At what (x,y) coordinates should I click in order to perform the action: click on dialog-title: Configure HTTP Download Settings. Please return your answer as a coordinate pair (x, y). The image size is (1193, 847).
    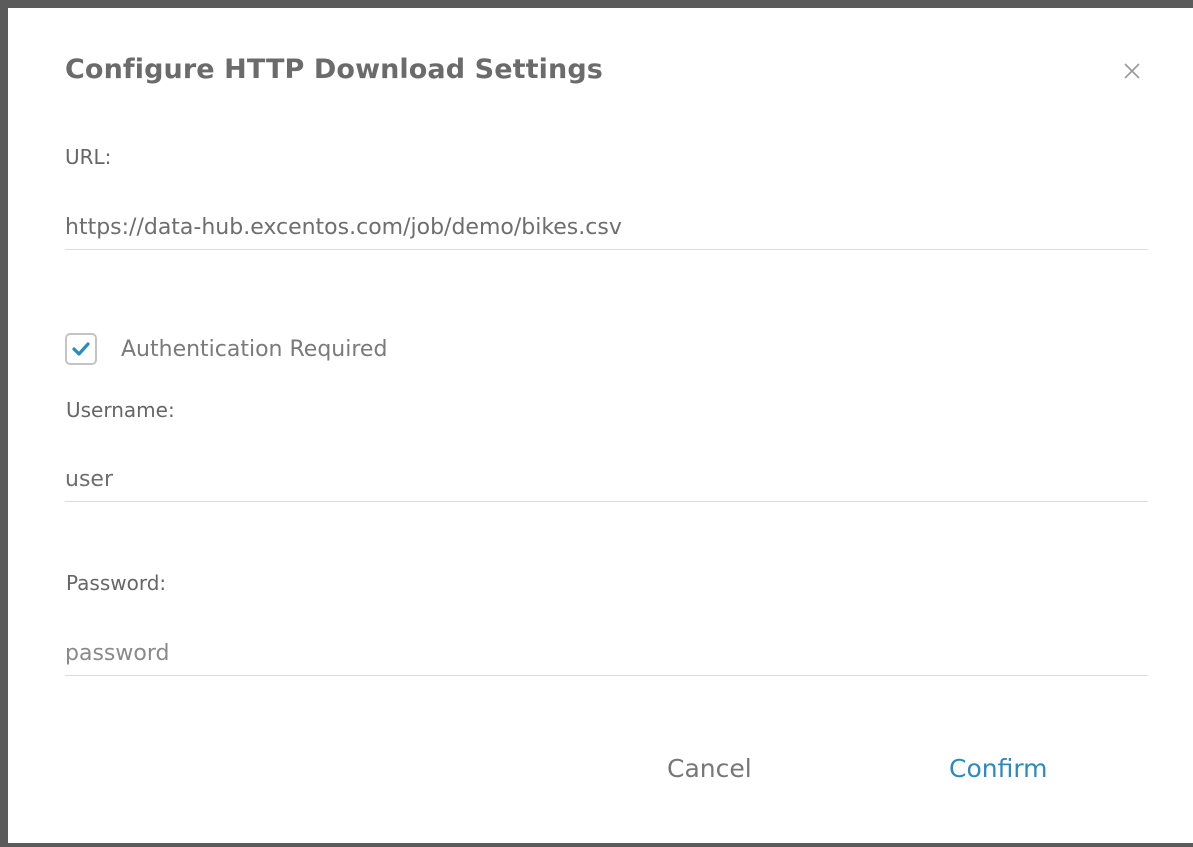
    Looking at the image, I should click on (334, 69).